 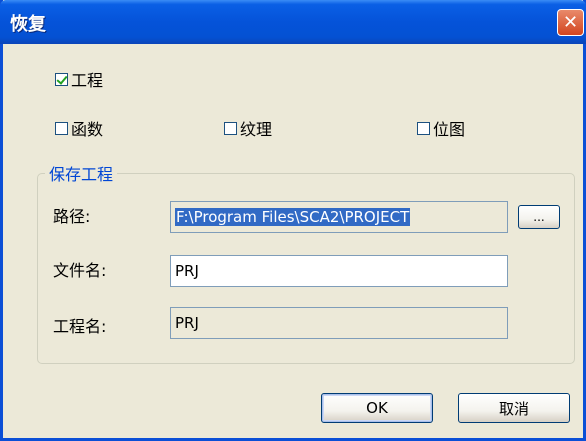 I want to click on project-checkbox-row: 工程, so click(x=79, y=79).